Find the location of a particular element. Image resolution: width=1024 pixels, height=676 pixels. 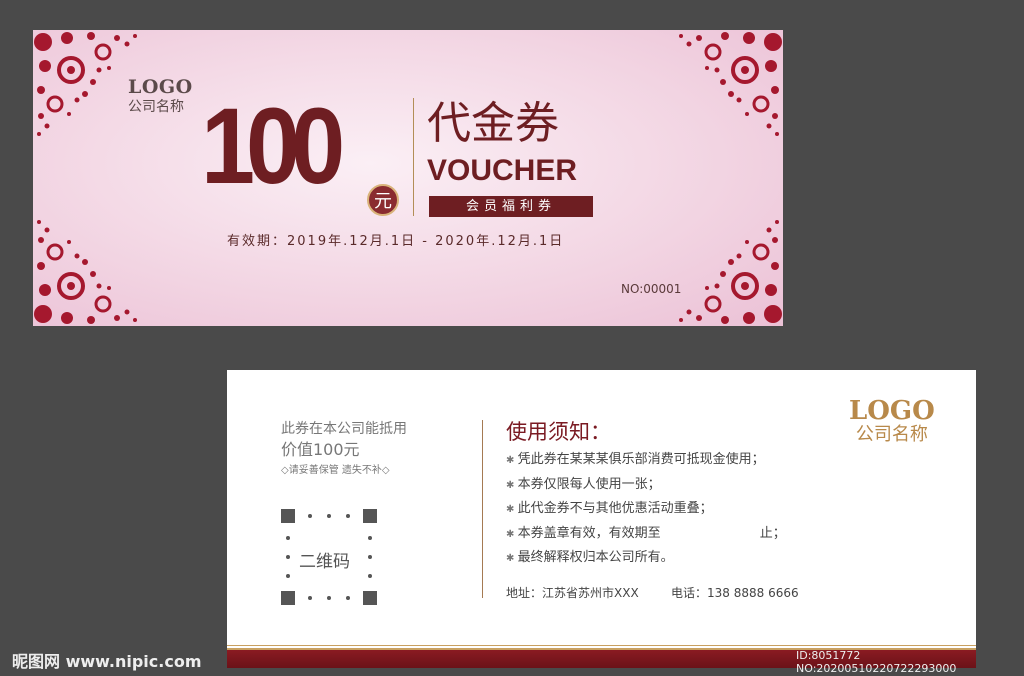

rule-item: 最终解释权归本公司所有。 is located at coordinates (646, 558).